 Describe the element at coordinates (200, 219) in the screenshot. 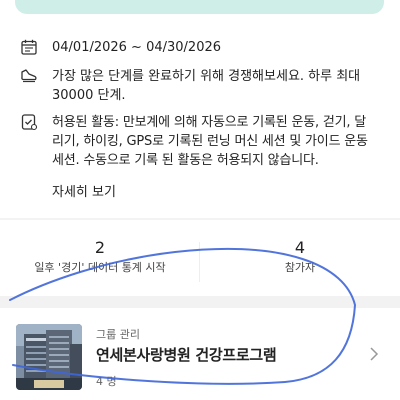

I see `divider` at that location.